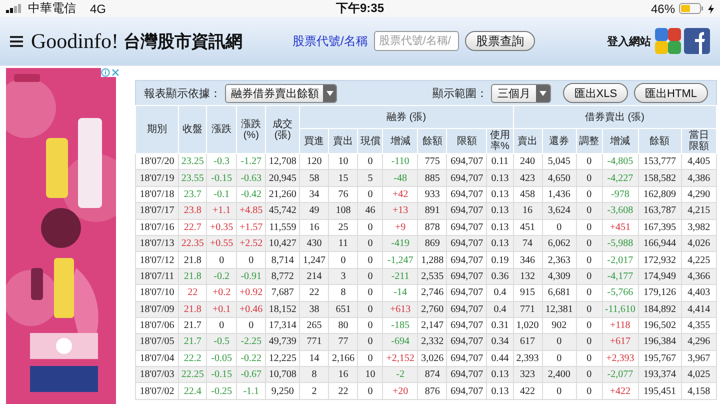 This screenshot has width=720, height=404. I want to click on table-cell: -1,247, so click(400, 260).